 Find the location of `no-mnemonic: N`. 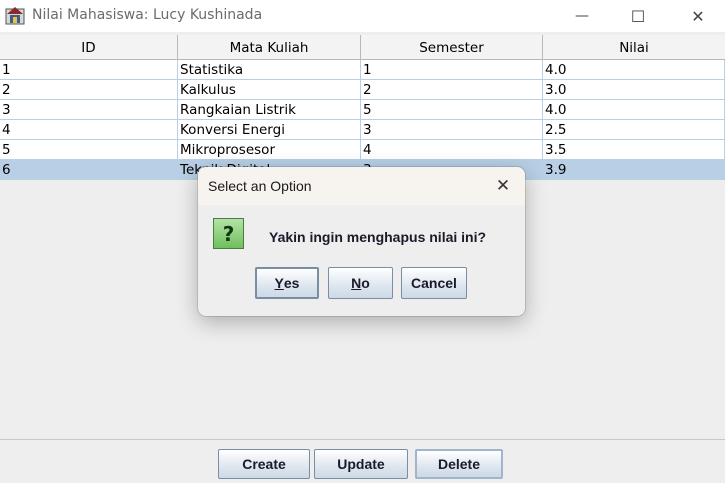

no-mnemonic: N is located at coordinates (356, 283).